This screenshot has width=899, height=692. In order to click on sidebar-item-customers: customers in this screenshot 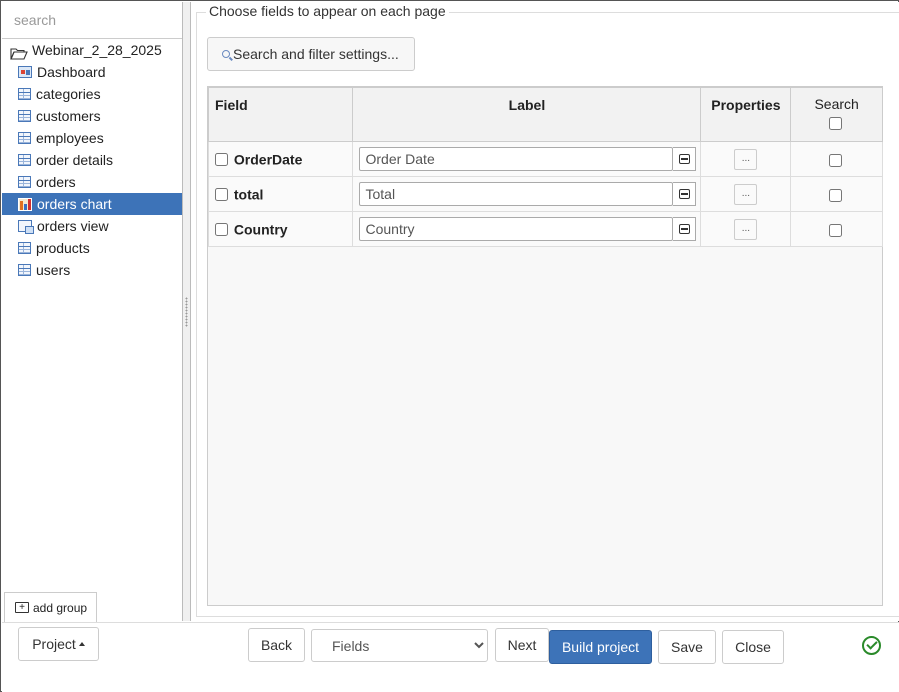, I will do `click(92, 116)`.